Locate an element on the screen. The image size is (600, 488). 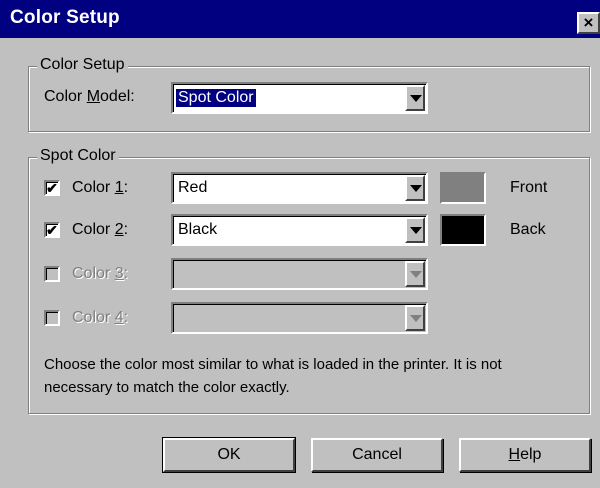
close-button: × is located at coordinates (588, 23).